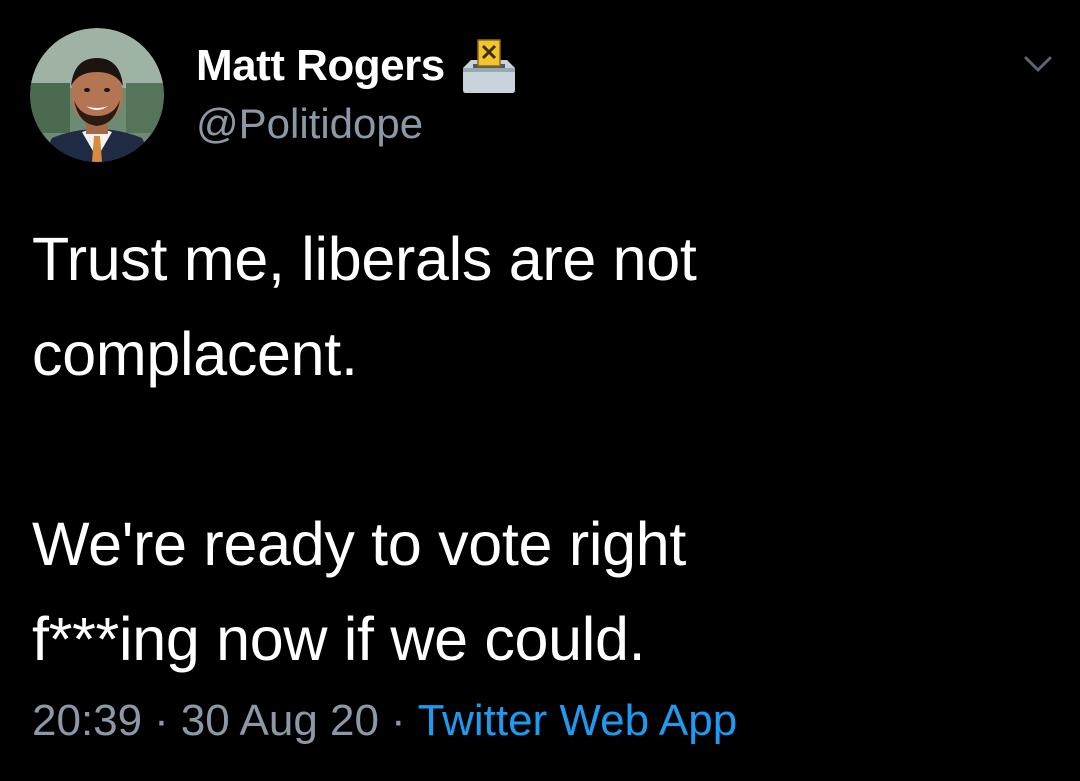 This screenshot has height=781, width=1080. What do you see at coordinates (320, 66) in the screenshot?
I see `display-name: Matt Rogers` at bounding box center [320, 66].